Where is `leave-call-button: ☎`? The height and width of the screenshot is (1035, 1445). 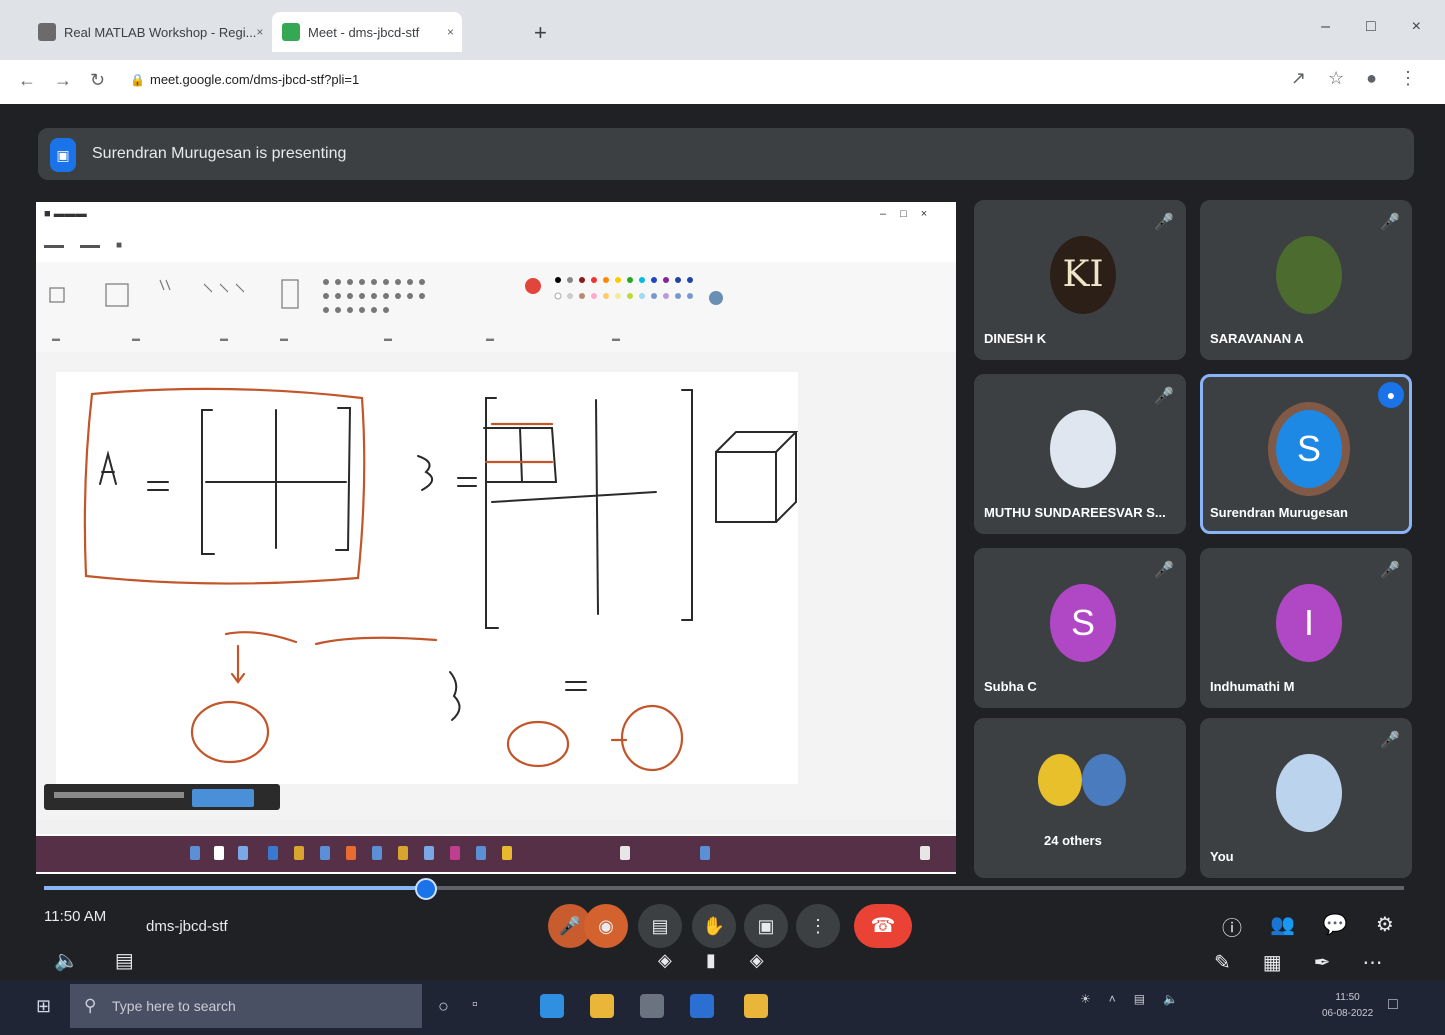 leave-call-button: ☎ is located at coordinates (883, 926).